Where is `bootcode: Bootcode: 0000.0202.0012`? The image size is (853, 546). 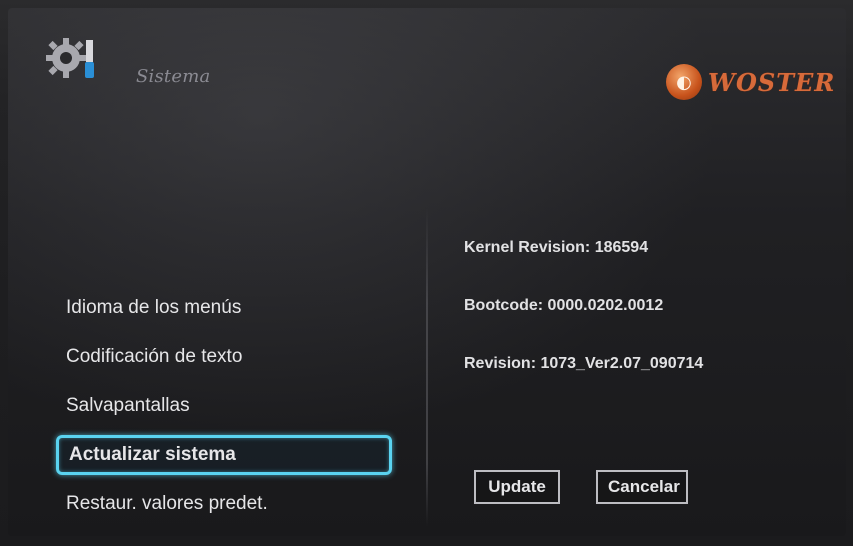 bootcode: Bootcode: 0000.0202.0012 is located at coordinates (564, 305).